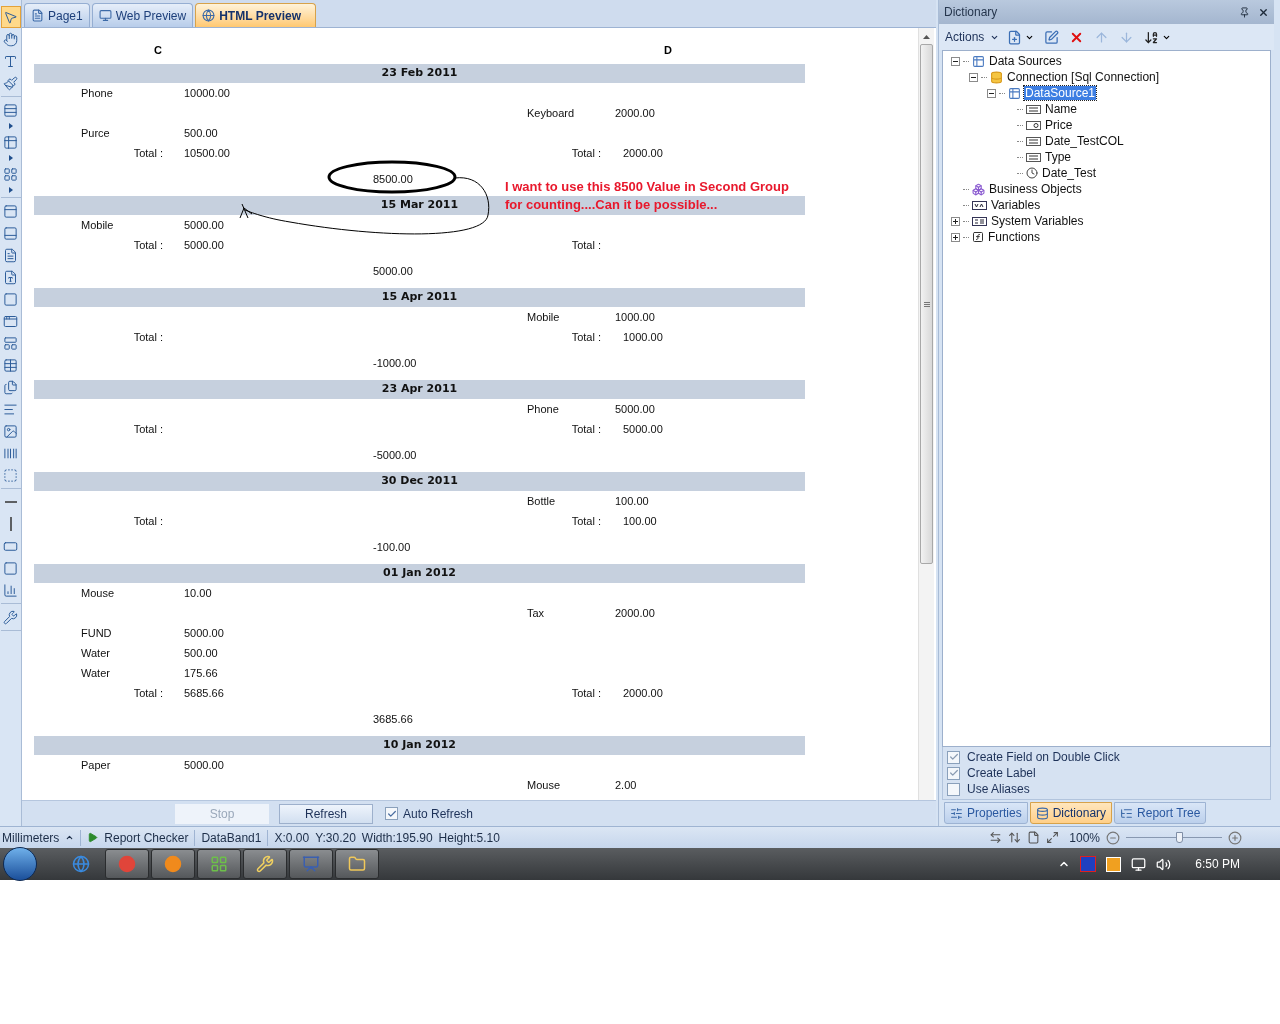  What do you see at coordinates (971, 12) in the screenshot?
I see `panel-title: Dictionary` at bounding box center [971, 12].